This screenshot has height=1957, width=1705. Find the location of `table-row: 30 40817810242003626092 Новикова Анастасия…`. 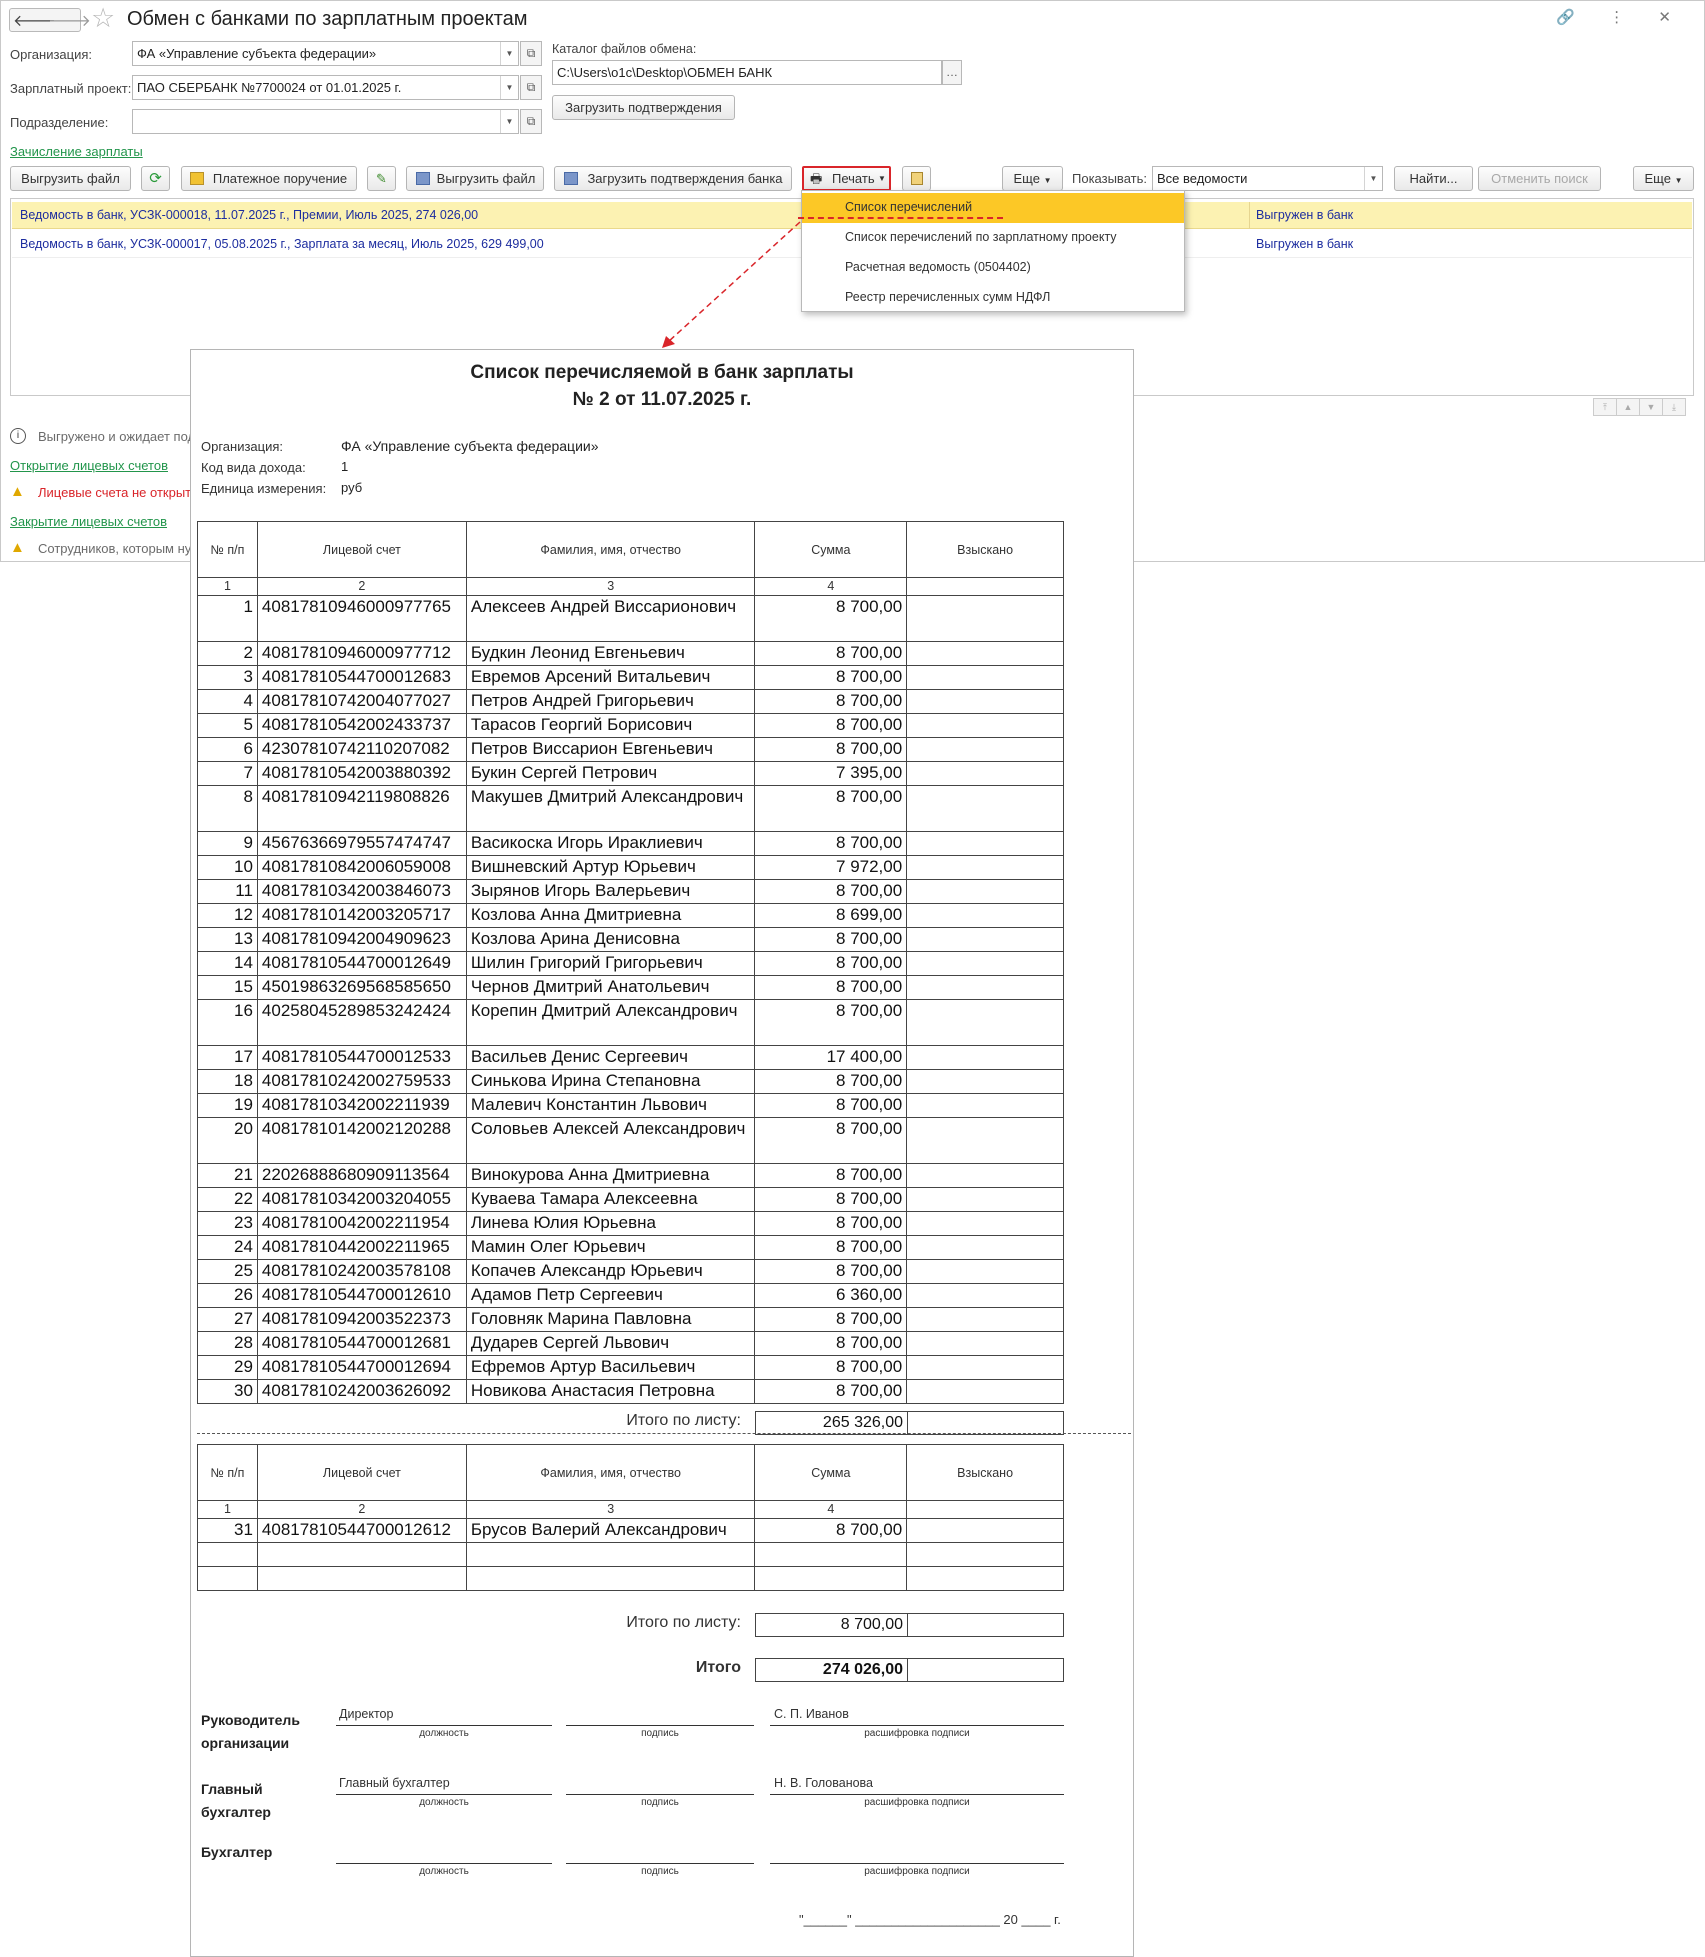

table-row: 30 40817810242003626092 Новикова Анастасия… is located at coordinates (630, 1391).